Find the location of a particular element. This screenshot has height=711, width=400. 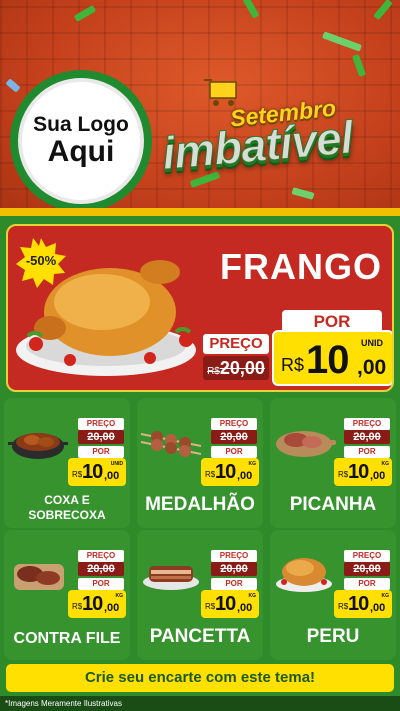

turkey-icon is located at coordinates (304, 575).